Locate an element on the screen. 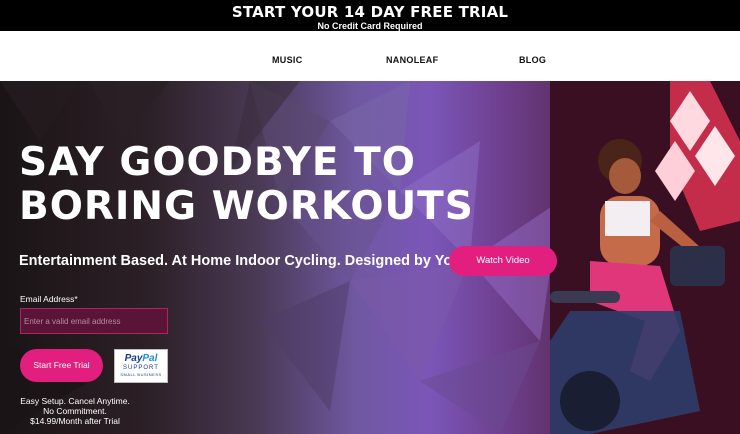  hero-headline: SAY GOODBYE TO BORING WORKOUTS is located at coordinates (246, 185).